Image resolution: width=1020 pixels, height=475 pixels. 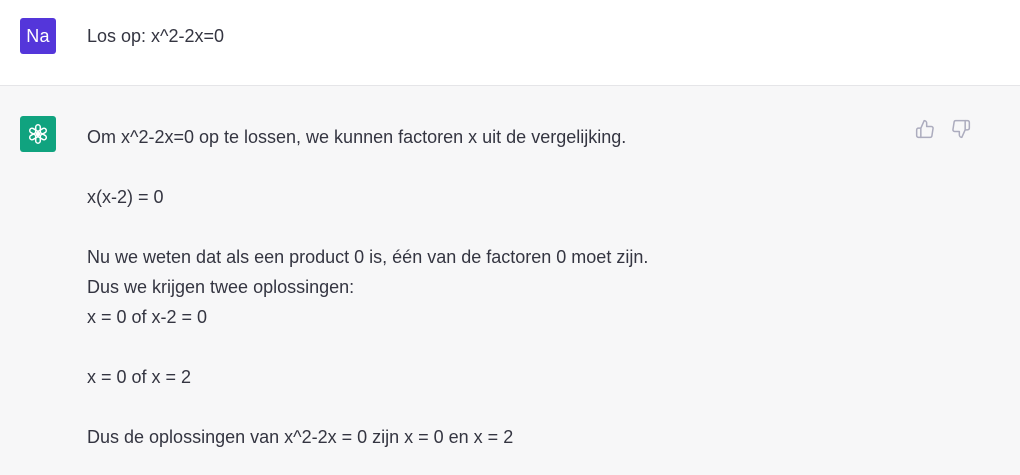 I want to click on assistant-paragraph: x = 0 of x = 2, so click(x=139, y=377).